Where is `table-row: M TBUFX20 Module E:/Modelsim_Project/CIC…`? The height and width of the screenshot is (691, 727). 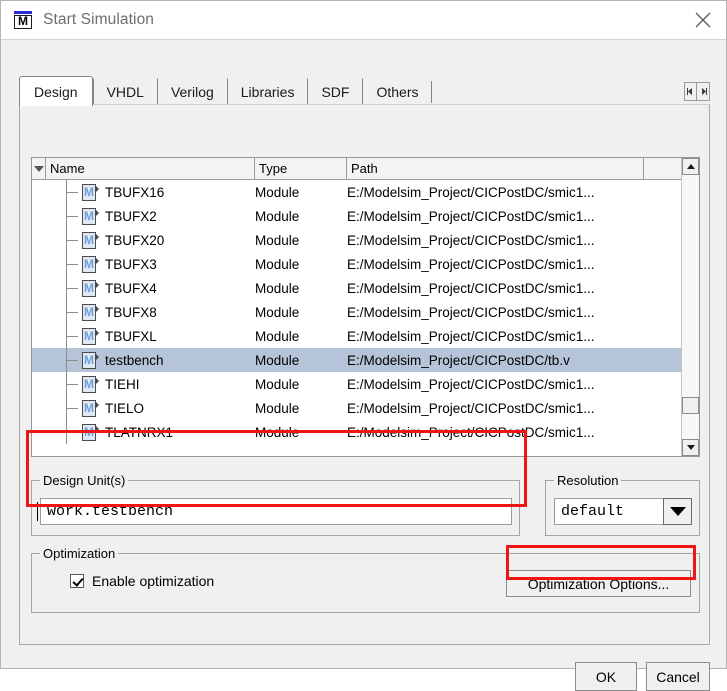
table-row: M TBUFX20 Module E:/Modelsim_Project/CIC… is located at coordinates (356, 240).